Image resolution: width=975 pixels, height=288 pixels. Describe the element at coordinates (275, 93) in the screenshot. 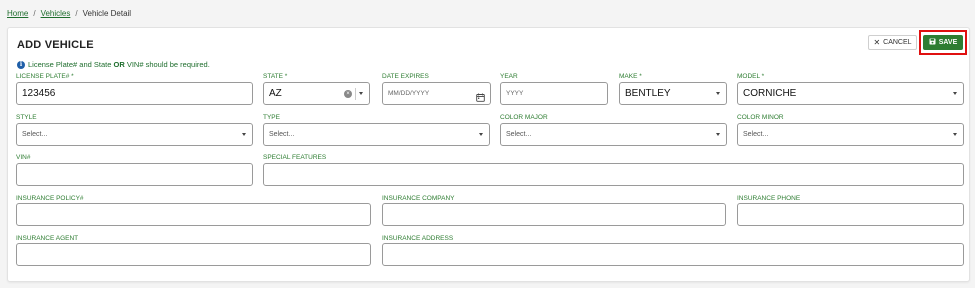

I see `state-value: AZ` at that location.